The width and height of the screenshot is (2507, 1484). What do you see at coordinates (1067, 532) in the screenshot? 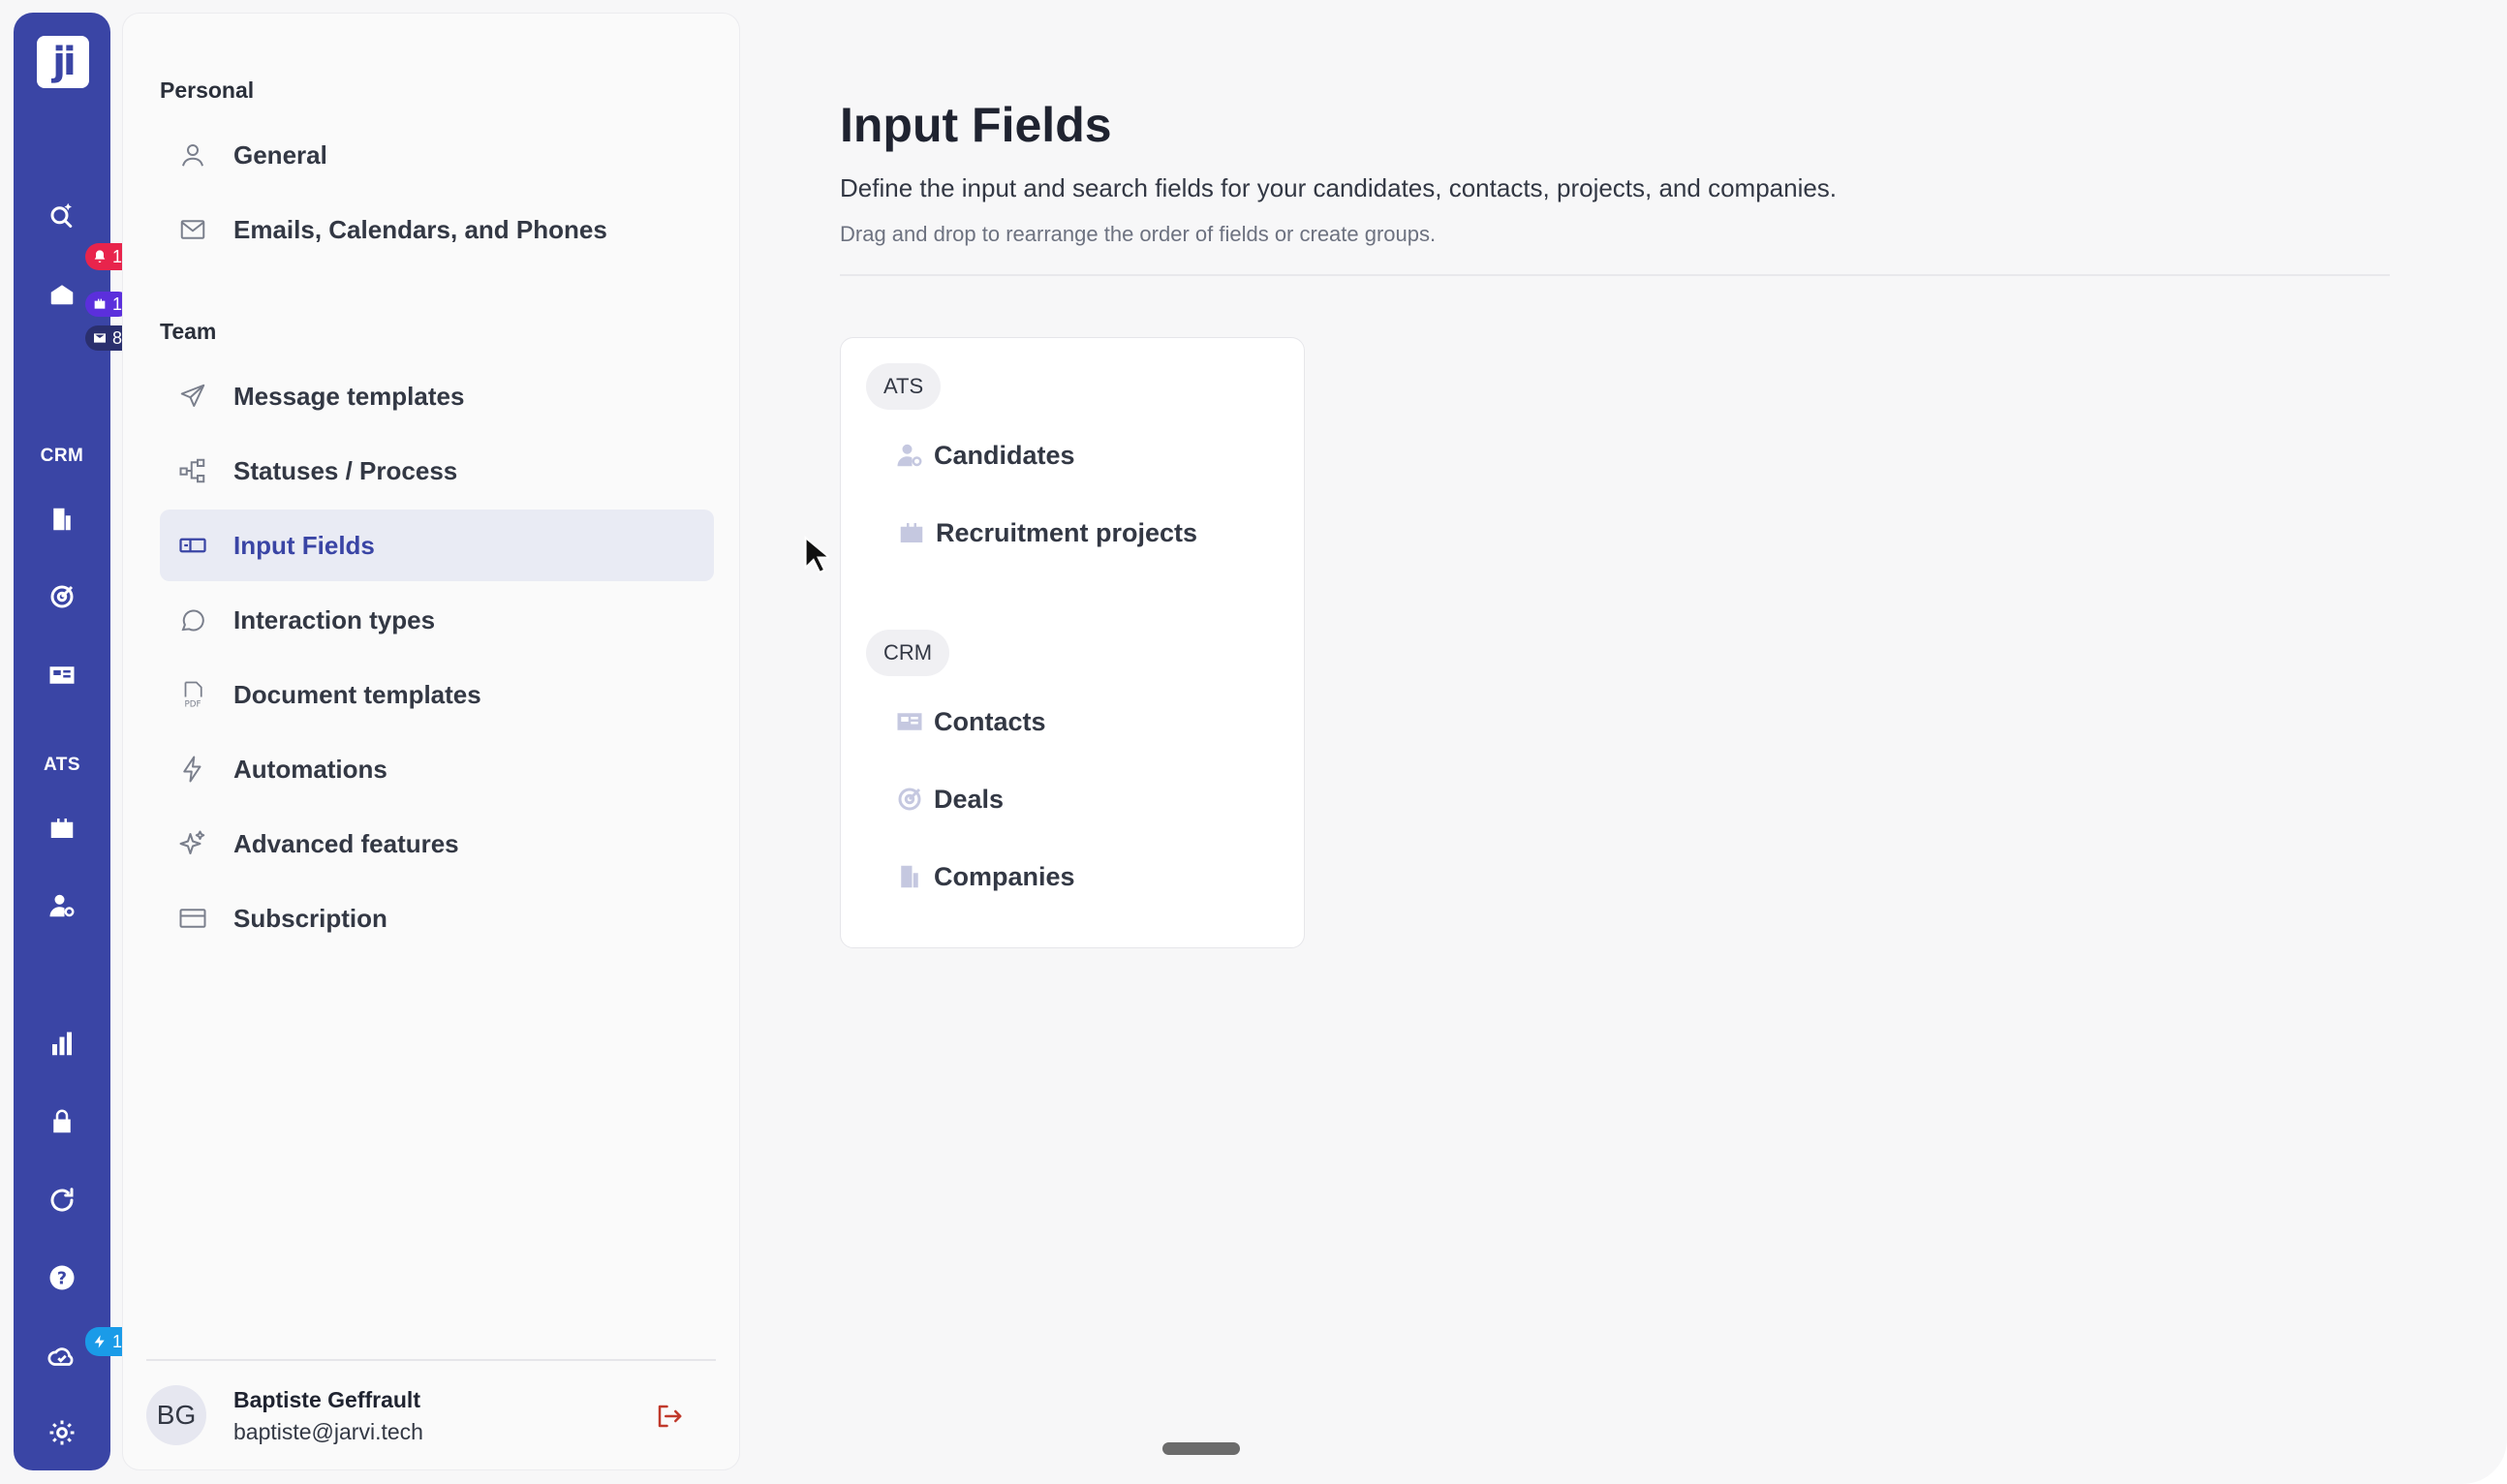
I see `entity-label: Recruitment projects` at bounding box center [1067, 532].